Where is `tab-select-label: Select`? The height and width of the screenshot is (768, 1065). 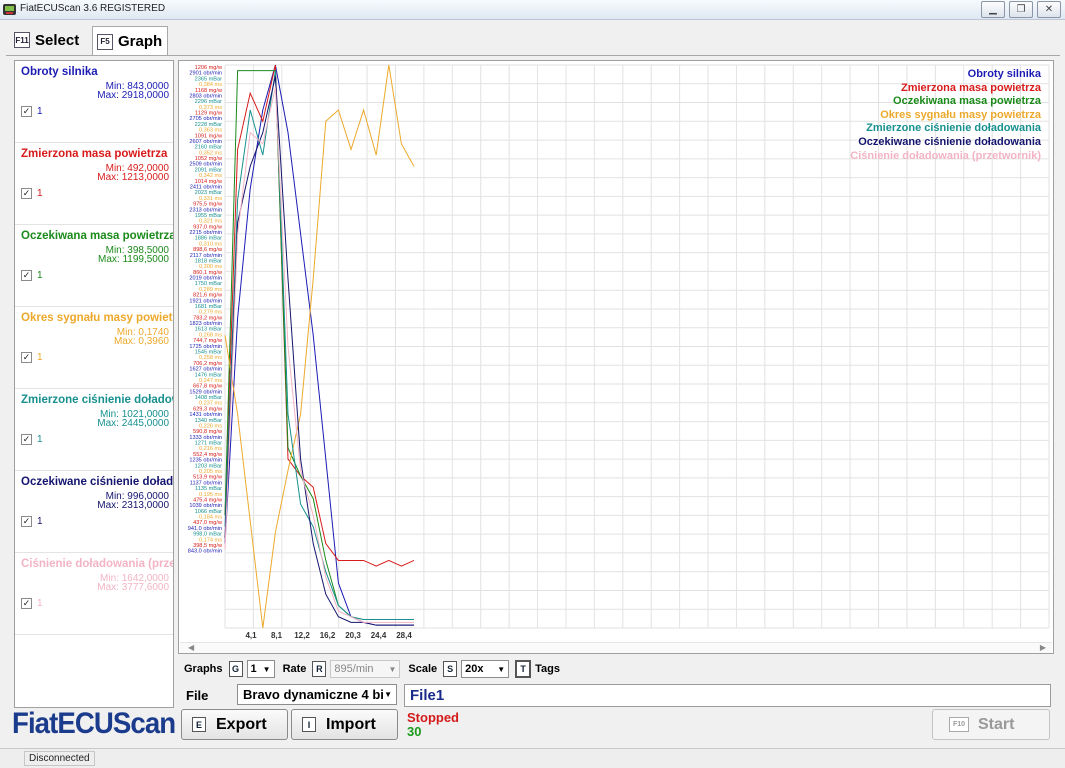 tab-select-label: Select is located at coordinates (57, 40).